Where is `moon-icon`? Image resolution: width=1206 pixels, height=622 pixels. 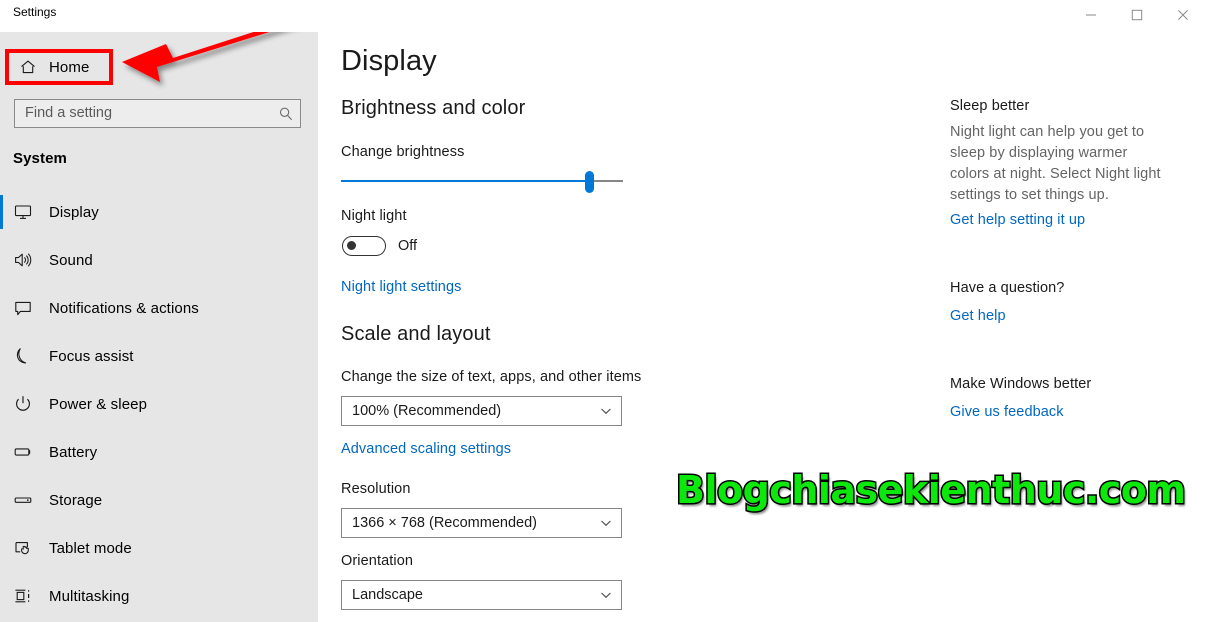 moon-icon is located at coordinates (28, 356).